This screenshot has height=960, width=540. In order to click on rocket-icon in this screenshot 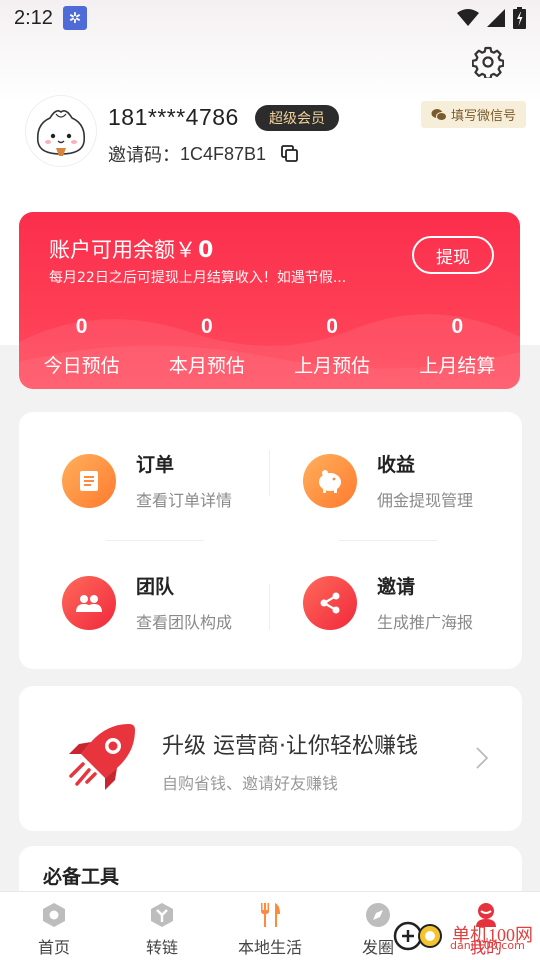, I will do `click(102, 757)`.